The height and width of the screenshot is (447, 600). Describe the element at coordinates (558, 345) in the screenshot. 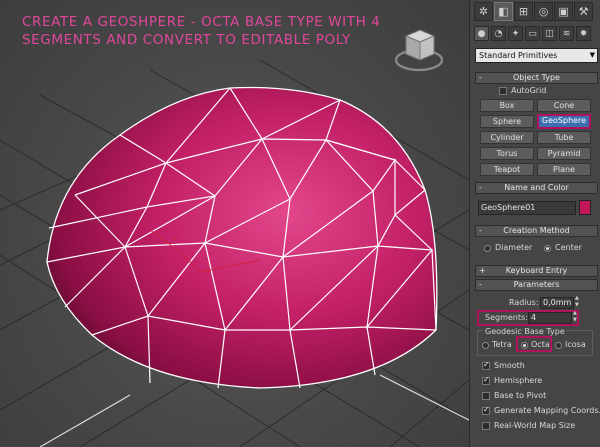

I see `icosa-radio` at that location.